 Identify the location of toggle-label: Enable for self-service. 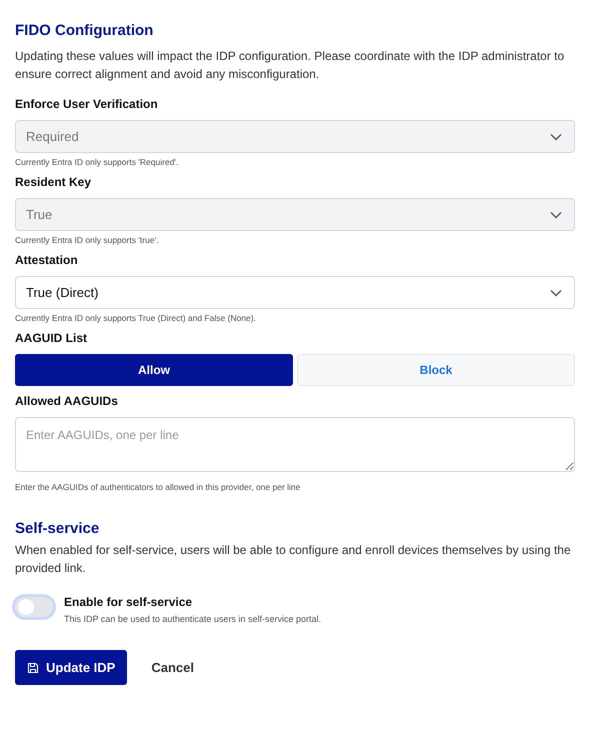
(129, 602).